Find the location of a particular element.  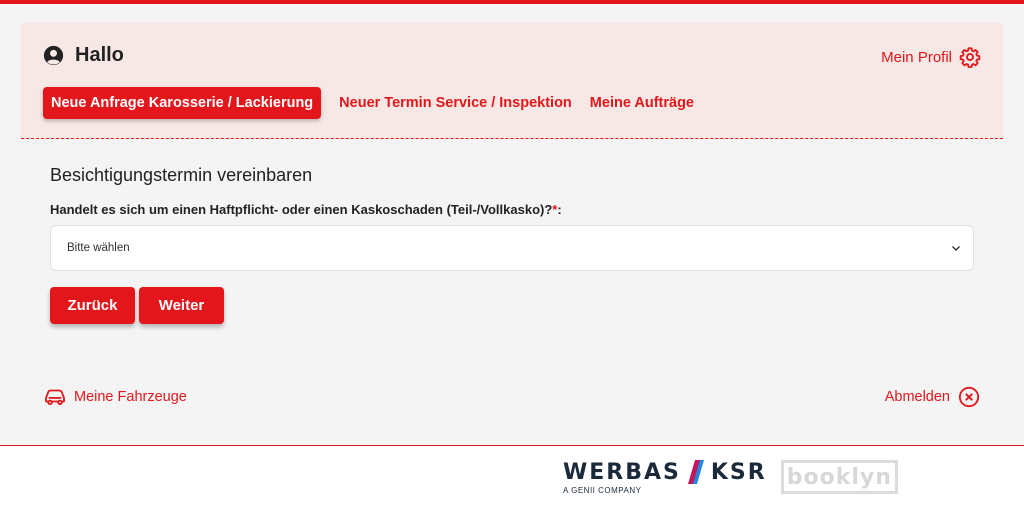

genii-tagline: A GENII COMPANY is located at coordinates (602, 490).